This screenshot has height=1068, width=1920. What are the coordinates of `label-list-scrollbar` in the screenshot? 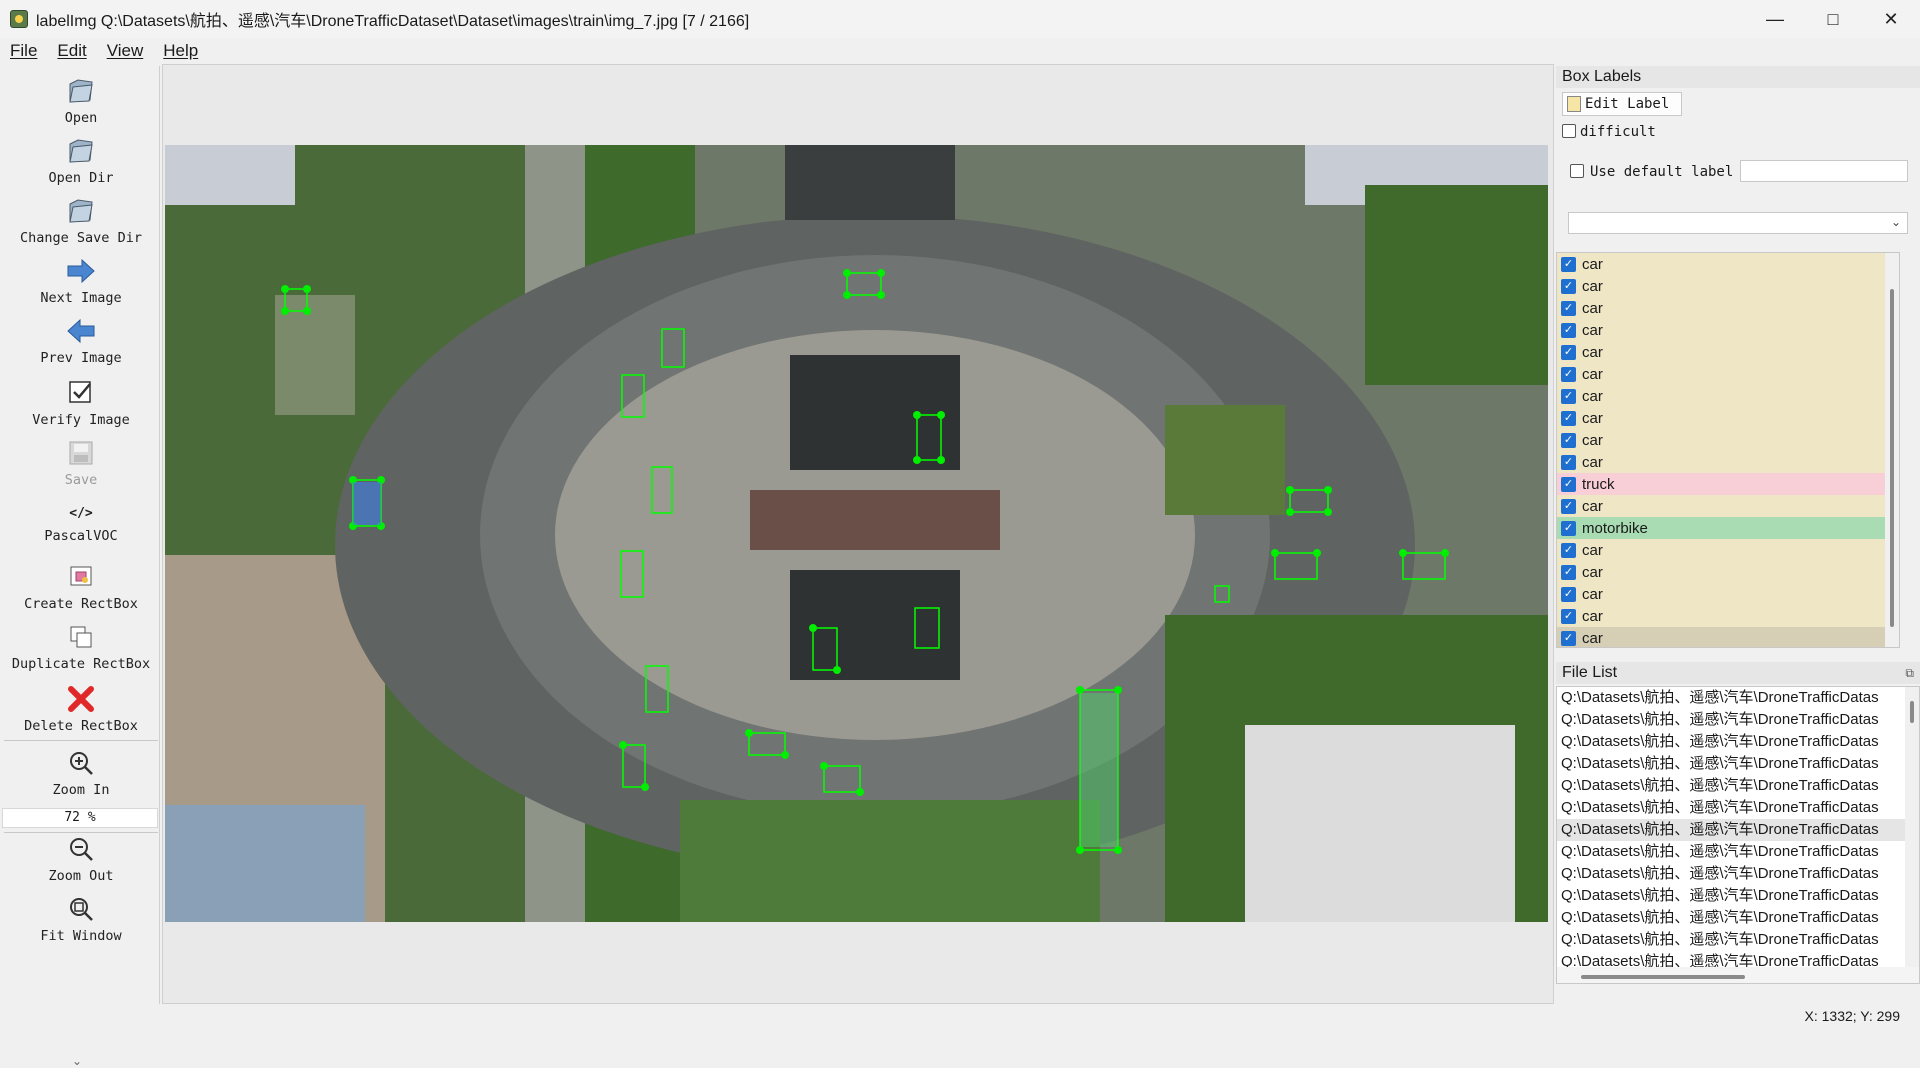 It's located at (1892, 450).